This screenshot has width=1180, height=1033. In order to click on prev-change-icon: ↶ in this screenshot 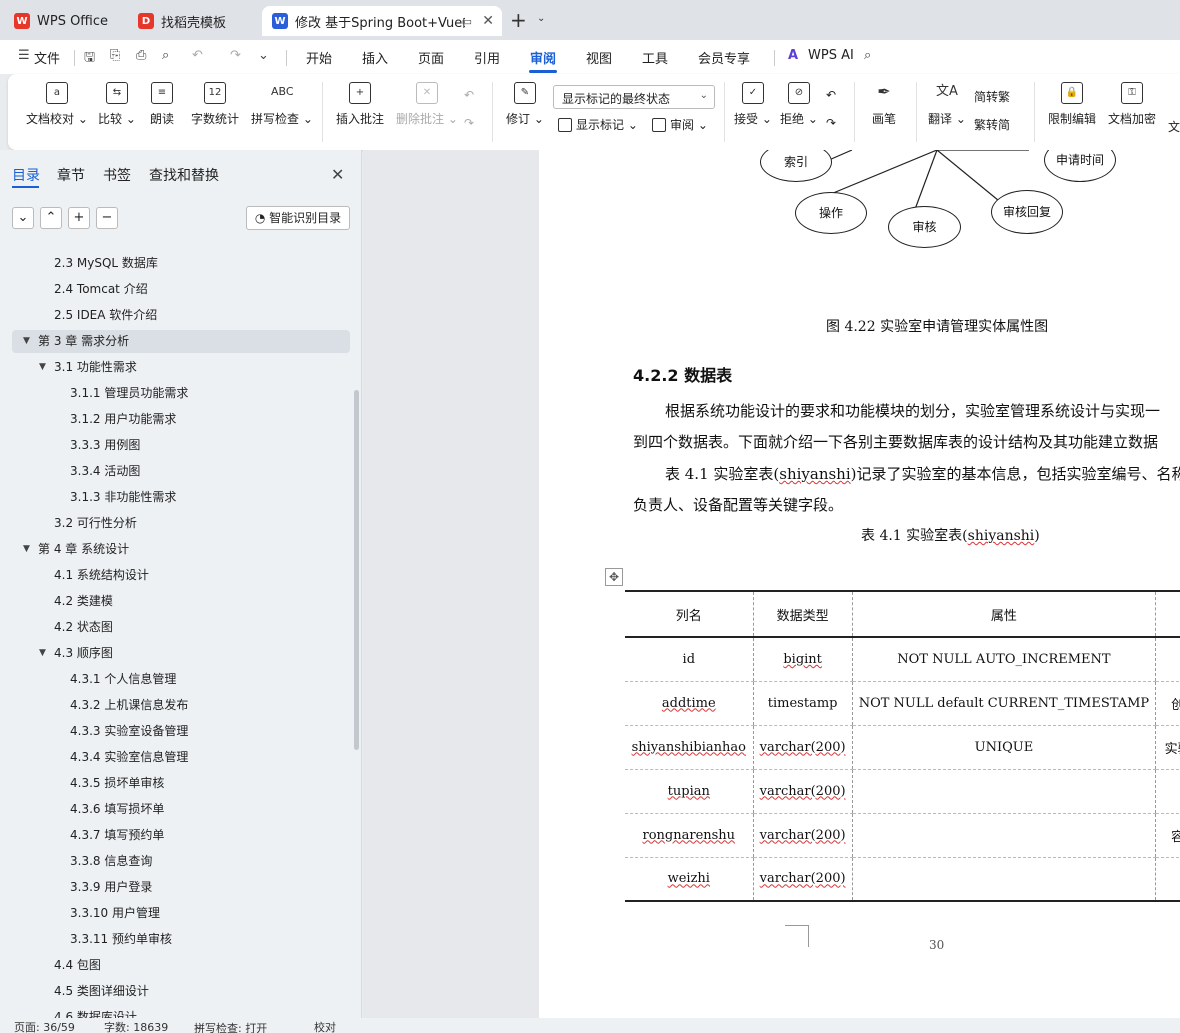, I will do `click(831, 95)`.